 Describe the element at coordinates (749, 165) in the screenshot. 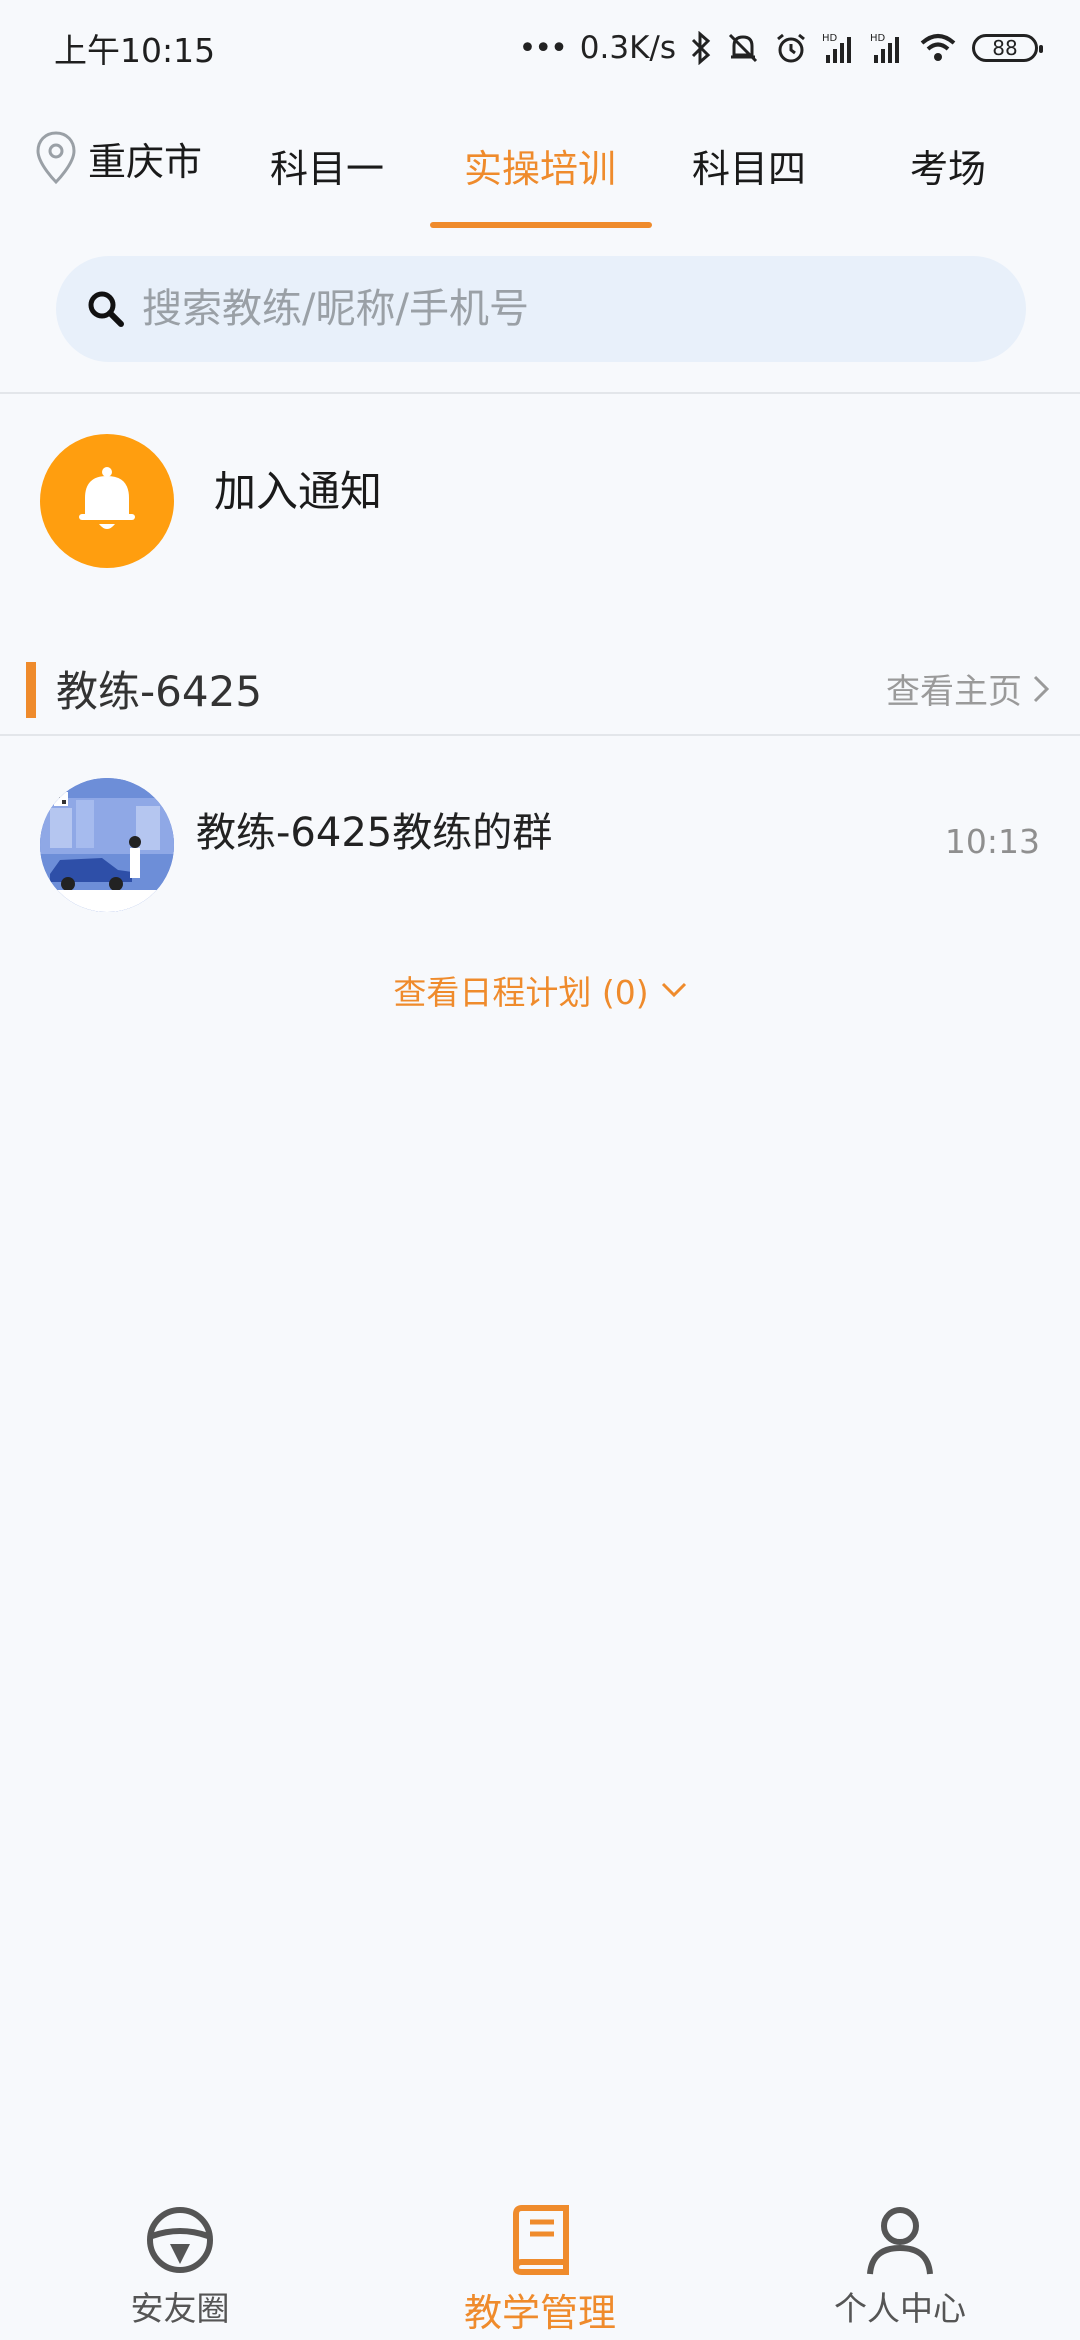

I see `tab-subject-four: 科目四` at that location.